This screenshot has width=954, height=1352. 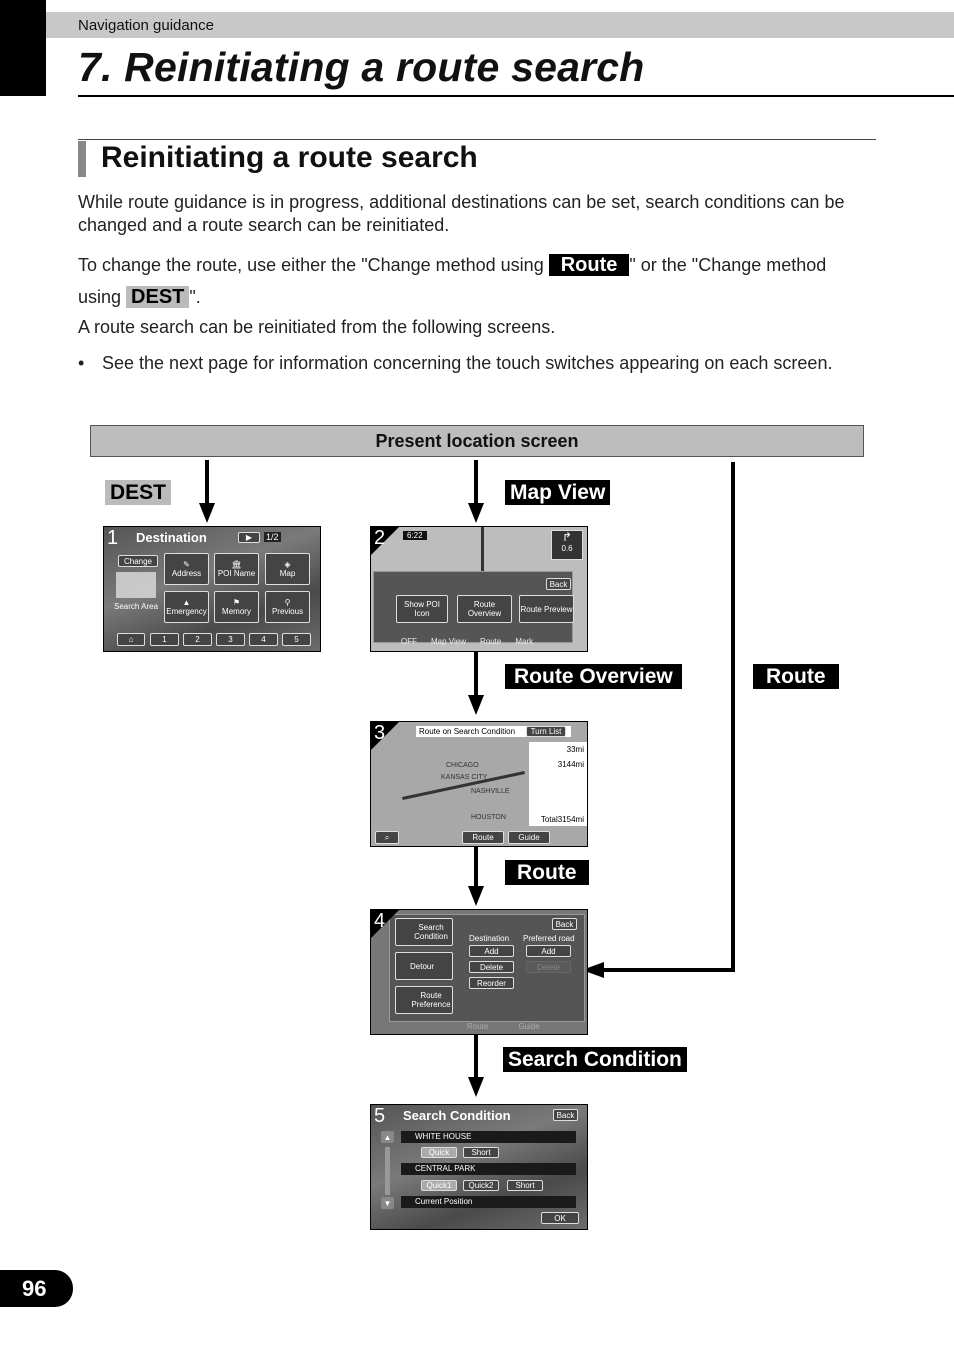 I want to click on zoom-button: ⌕, so click(x=387, y=837).